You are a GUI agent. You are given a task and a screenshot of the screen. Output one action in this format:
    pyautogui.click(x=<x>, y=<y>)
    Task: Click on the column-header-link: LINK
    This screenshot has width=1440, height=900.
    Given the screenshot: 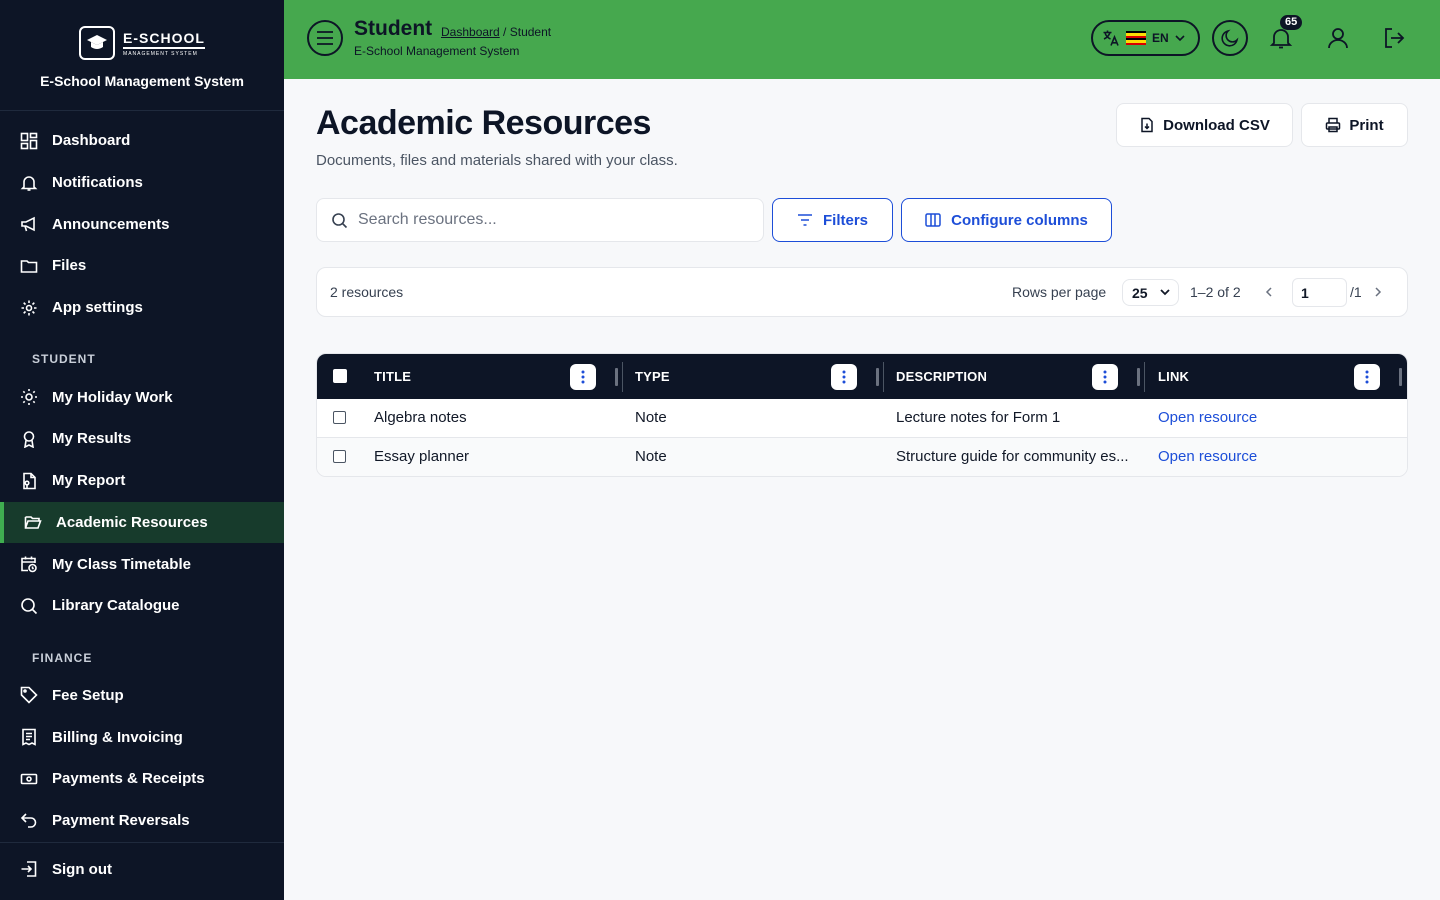 What is the action you would take?
    pyautogui.click(x=1173, y=376)
    